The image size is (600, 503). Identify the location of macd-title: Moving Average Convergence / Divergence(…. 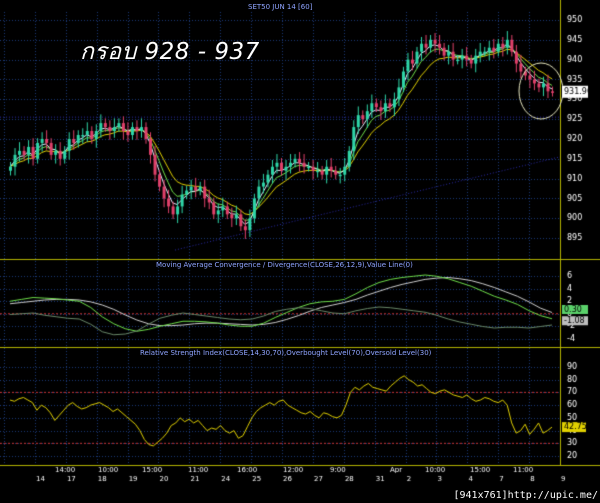
(284, 265).